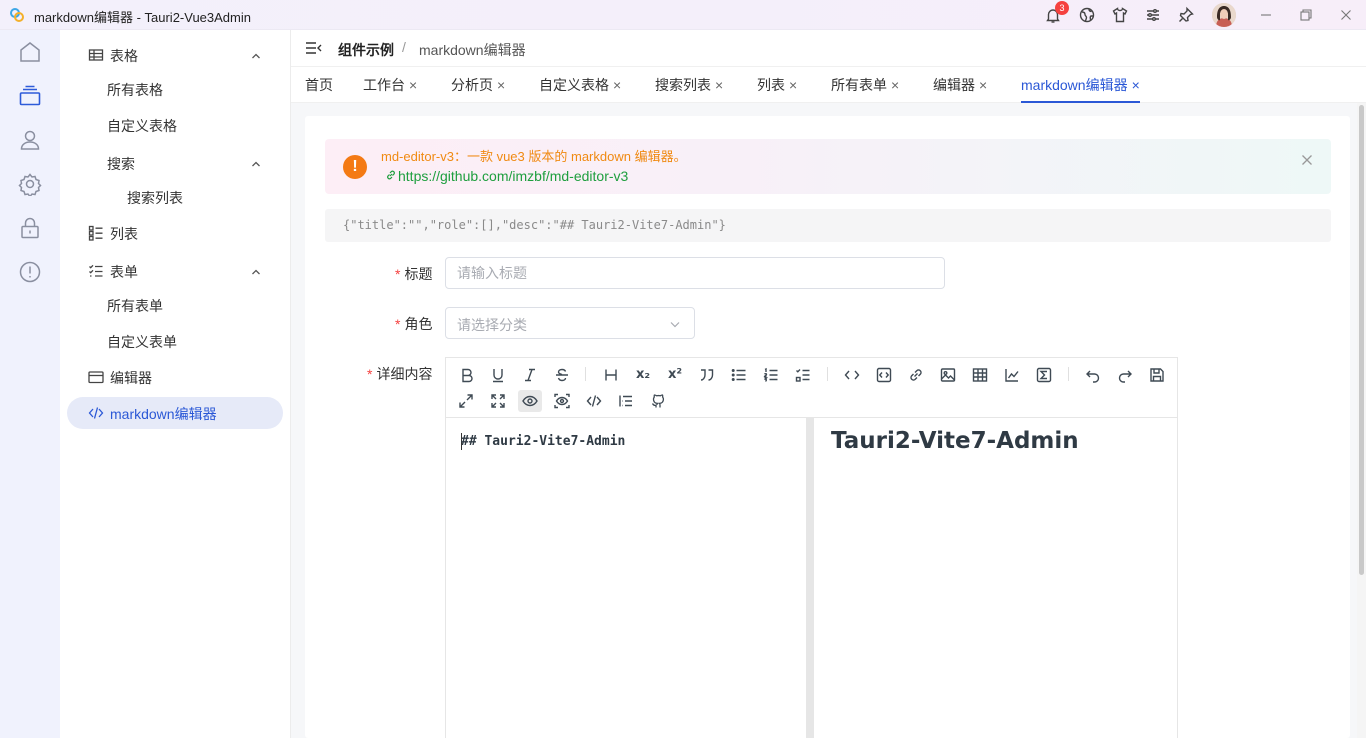  I want to click on tab-markdown-editor: markdown编辑器 ×, so click(1080, 89).